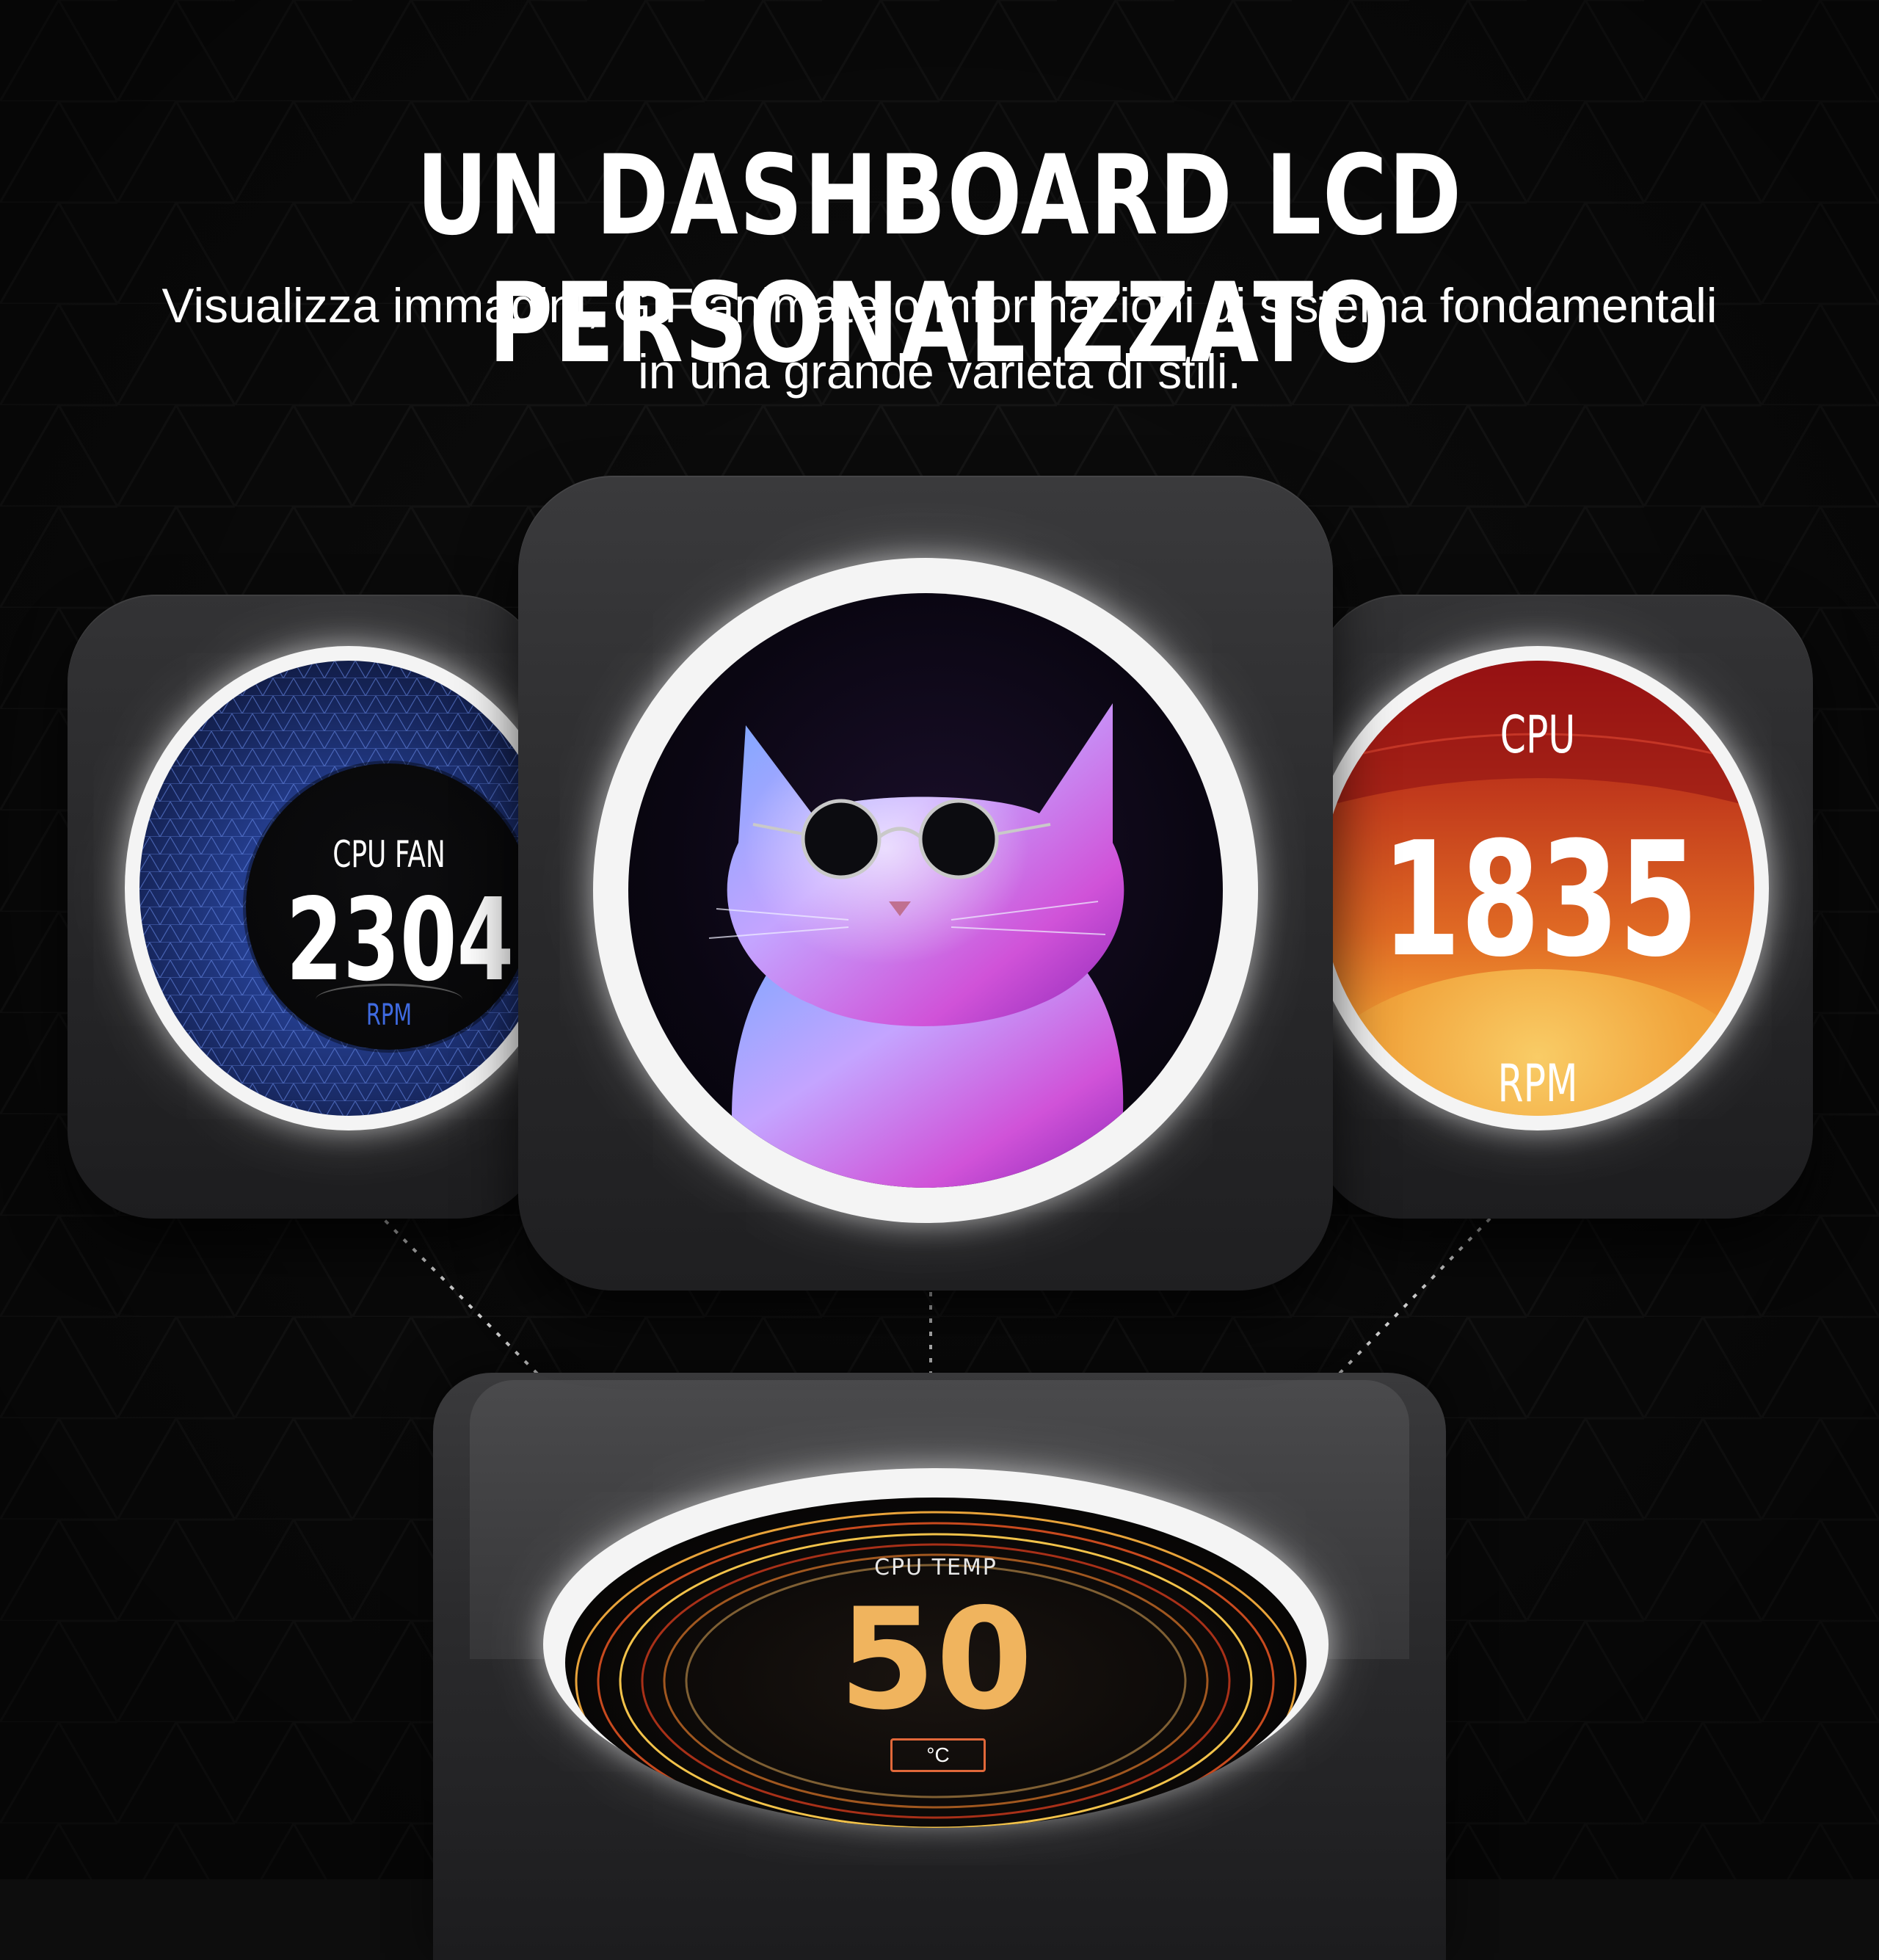  Describe the element at coordinates (389, 906) in the screenshot. I see `fan-gauge-center: CPU FAN 2304 RPM` at that location.